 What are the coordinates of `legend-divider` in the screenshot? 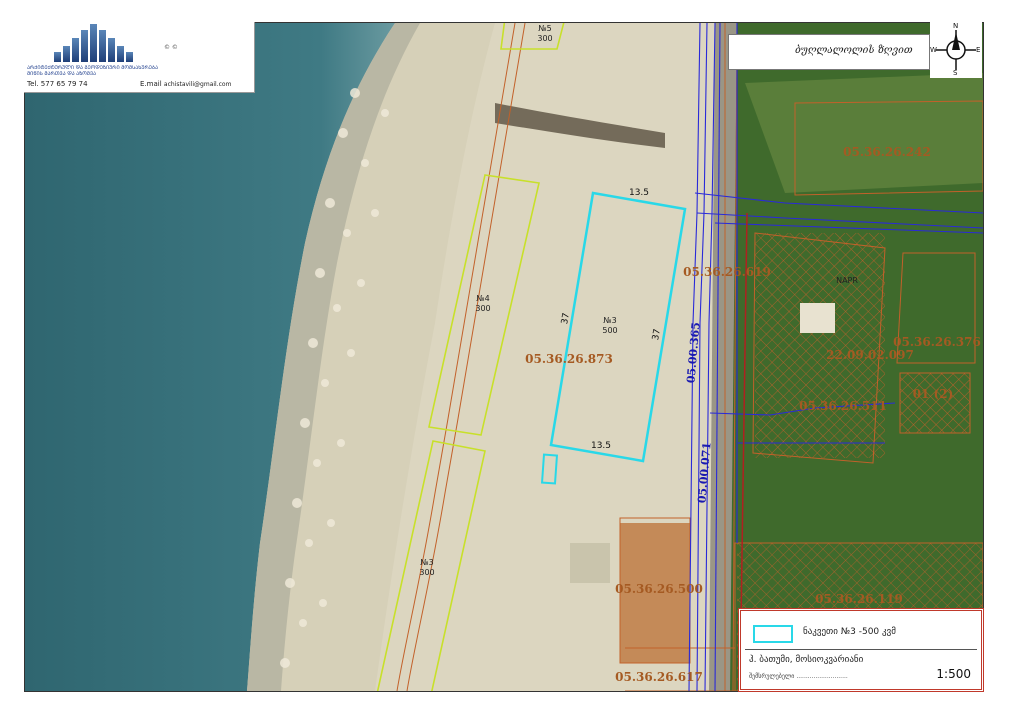 It's located at (861, 649).